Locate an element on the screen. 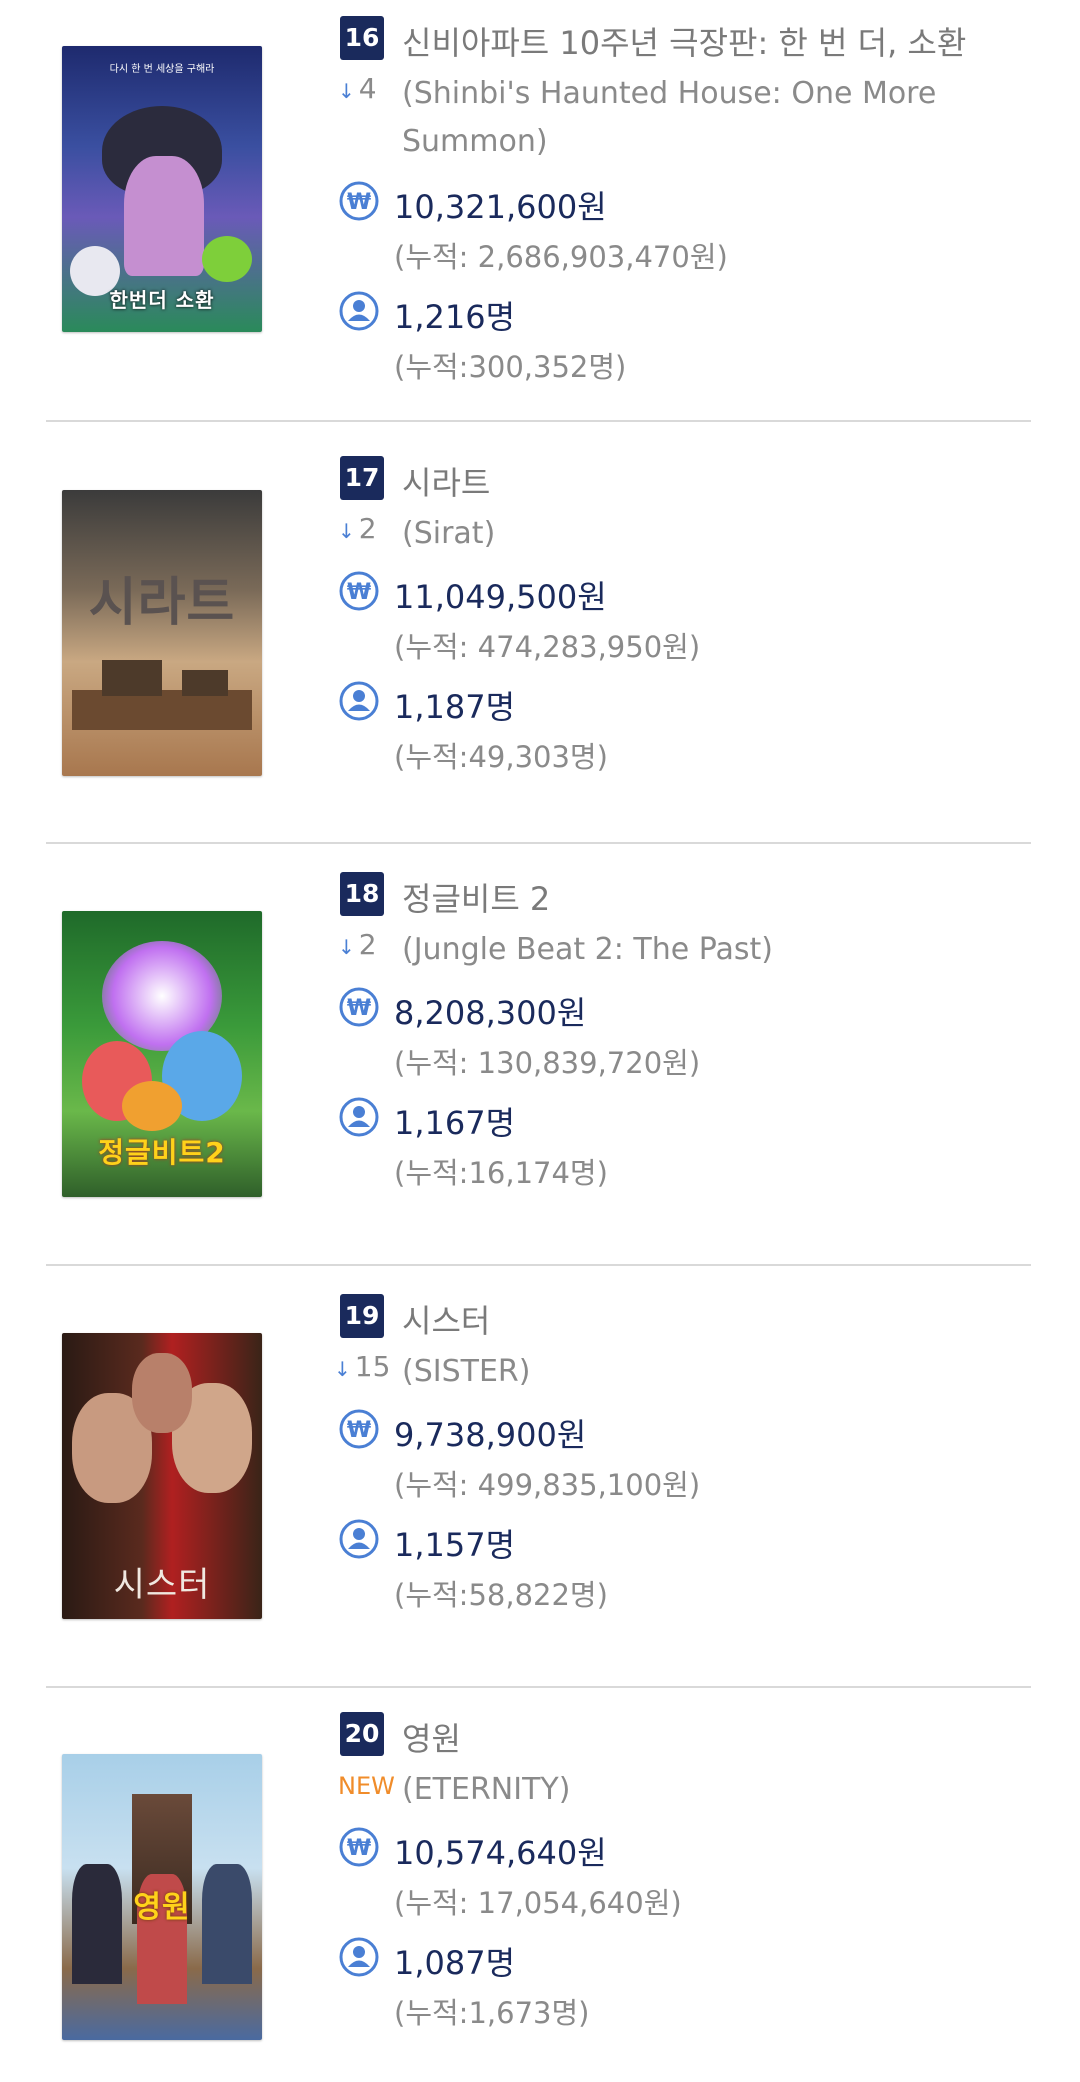 The width and height of the screenshot is (1080, 2082). audience-cumulative: (누적:16,174명) is located at coordinates (501, 1173).